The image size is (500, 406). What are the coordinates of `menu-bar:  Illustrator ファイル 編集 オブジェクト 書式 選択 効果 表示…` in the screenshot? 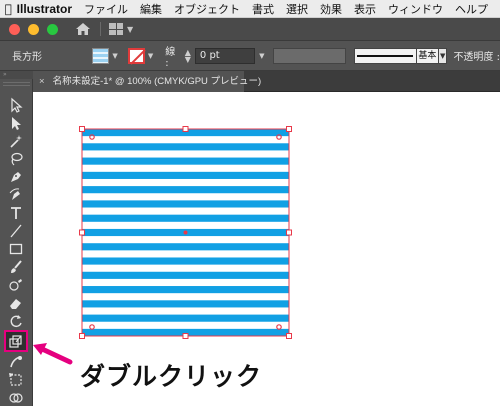 It's located at (250, 9).